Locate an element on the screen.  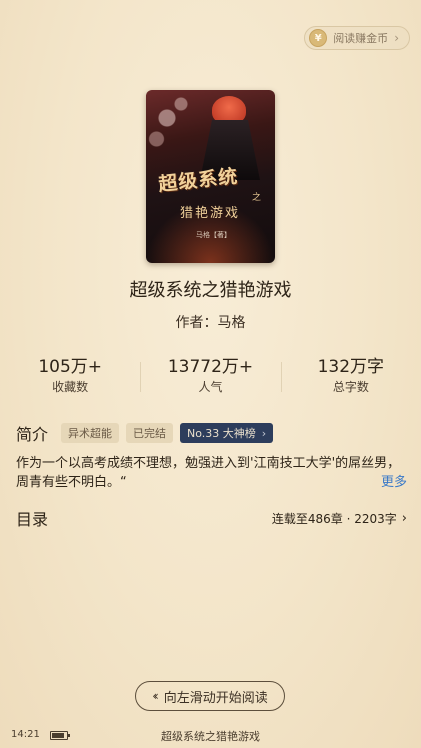
cover-author-mark: 马格【著】 is located at coordinates (213, 235).